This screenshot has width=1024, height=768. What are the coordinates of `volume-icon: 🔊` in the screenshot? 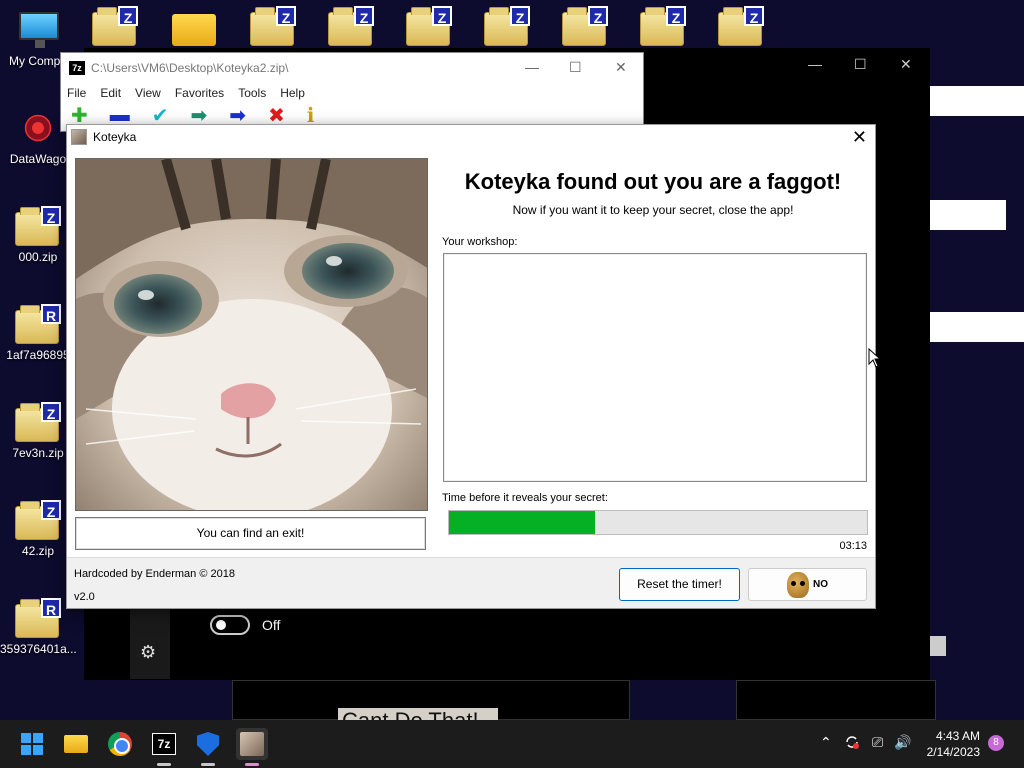 It's located at (902, 742).